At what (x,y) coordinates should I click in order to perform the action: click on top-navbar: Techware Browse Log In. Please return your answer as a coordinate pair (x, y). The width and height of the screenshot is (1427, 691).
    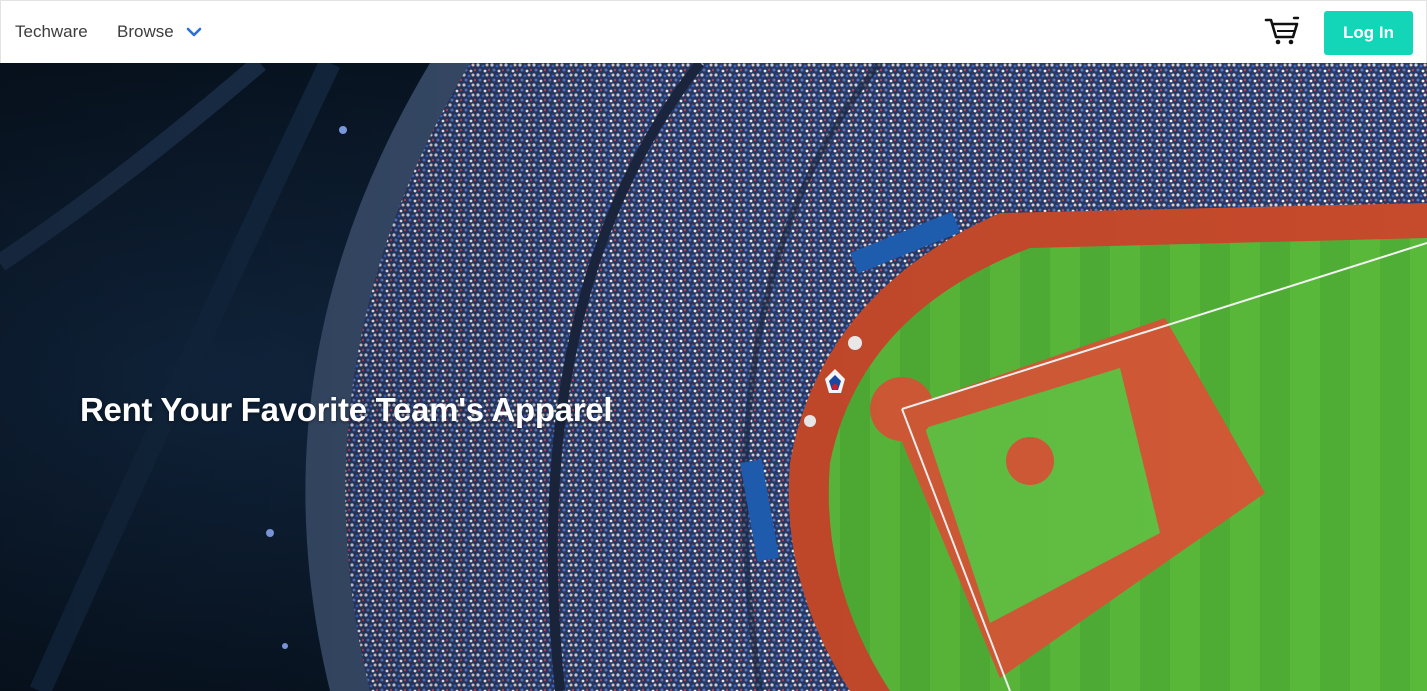
    Looking at the image, I should click on (713, 31).